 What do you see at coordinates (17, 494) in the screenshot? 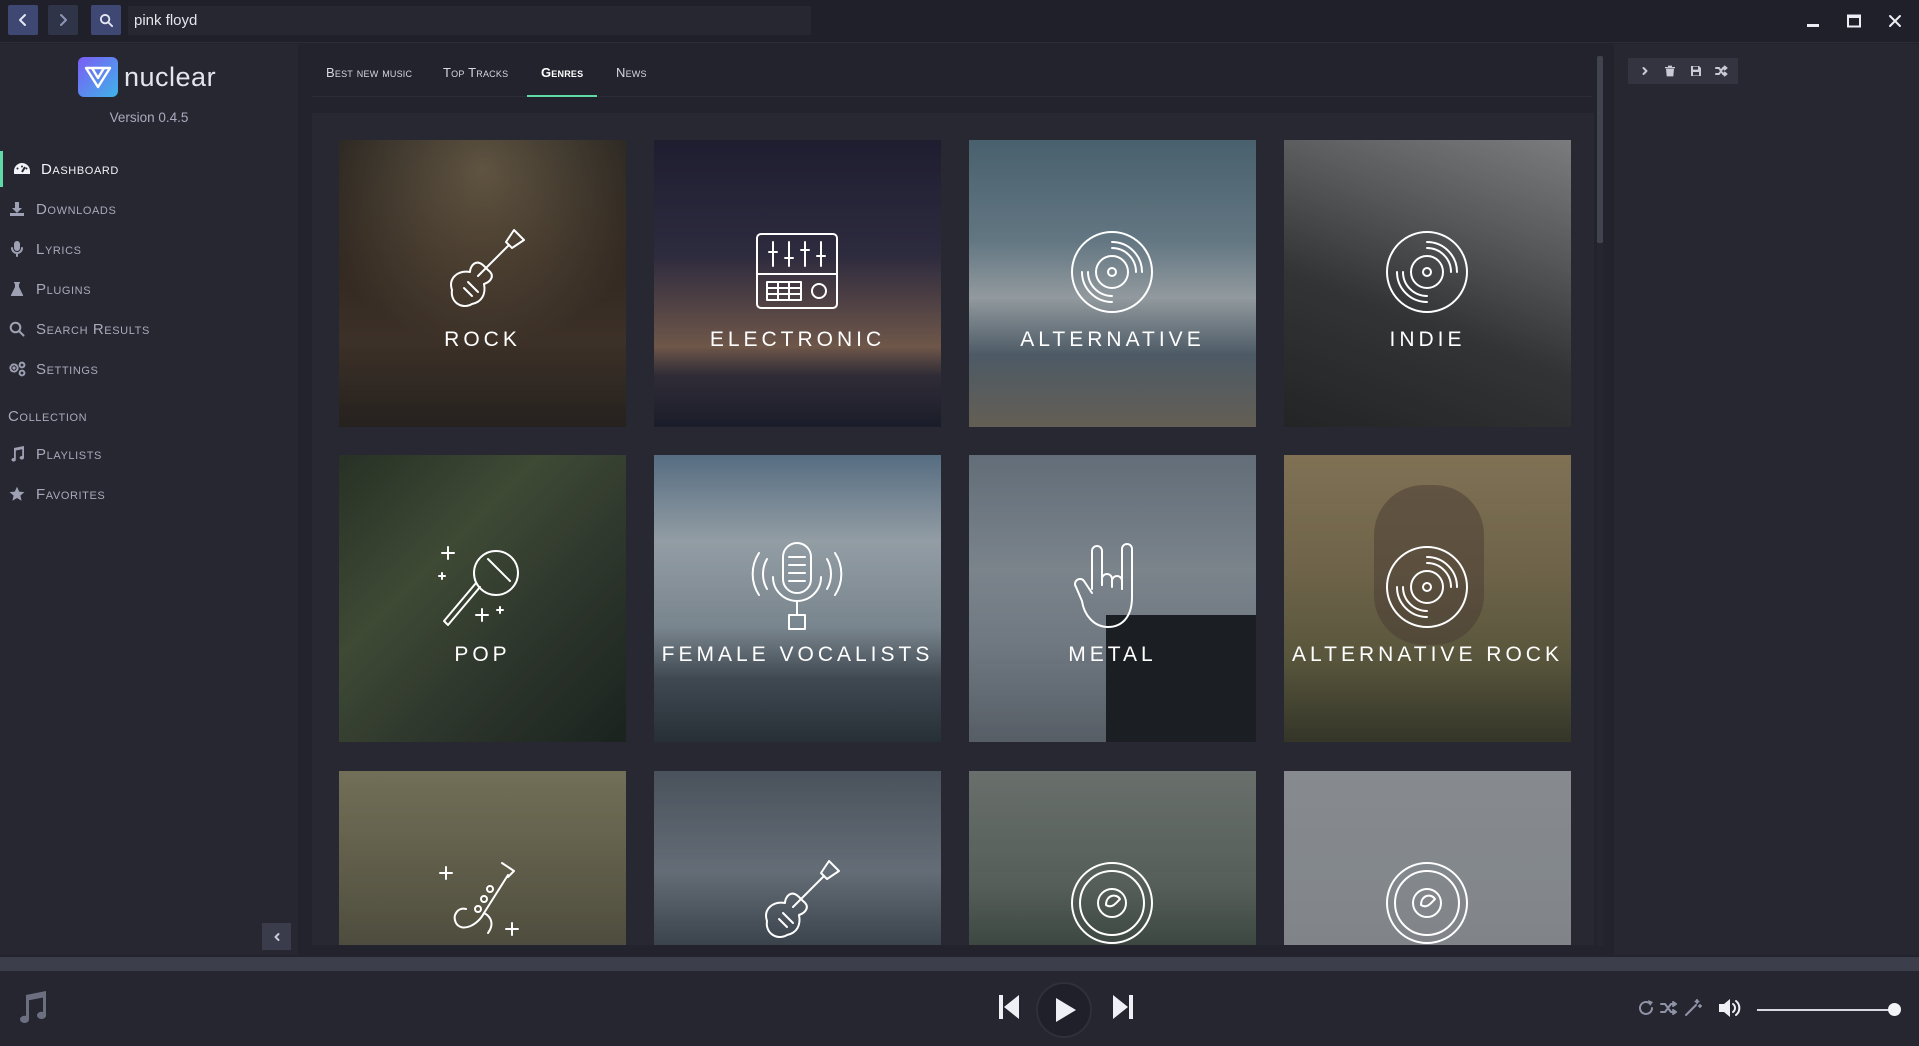
I see `star-icon` at bounding box center [17, 494].